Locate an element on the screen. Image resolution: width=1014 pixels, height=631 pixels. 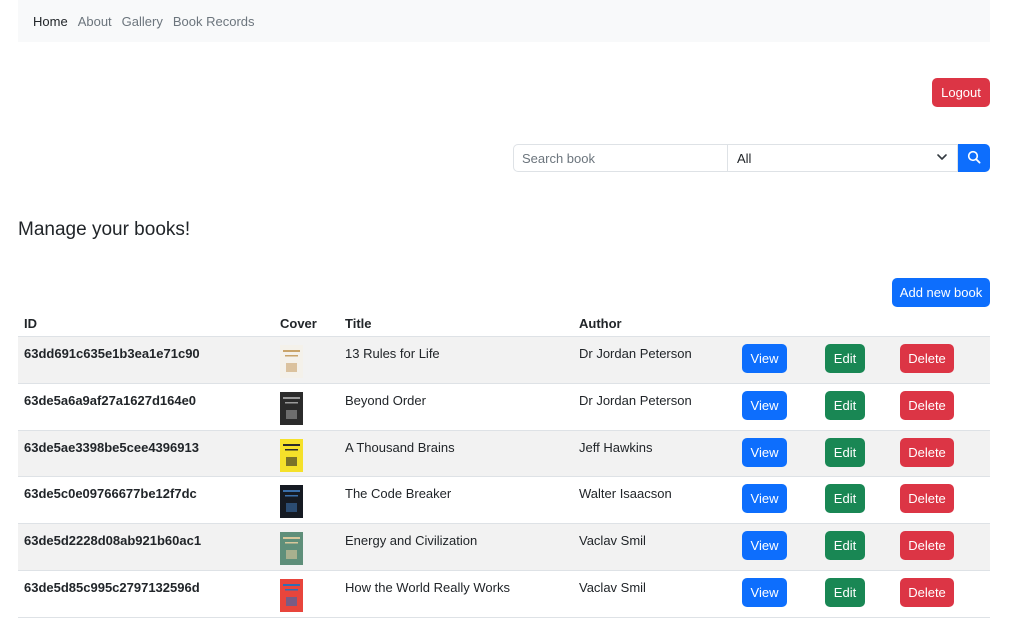
nav-home-link: Home is located at coordinates (50, 21).